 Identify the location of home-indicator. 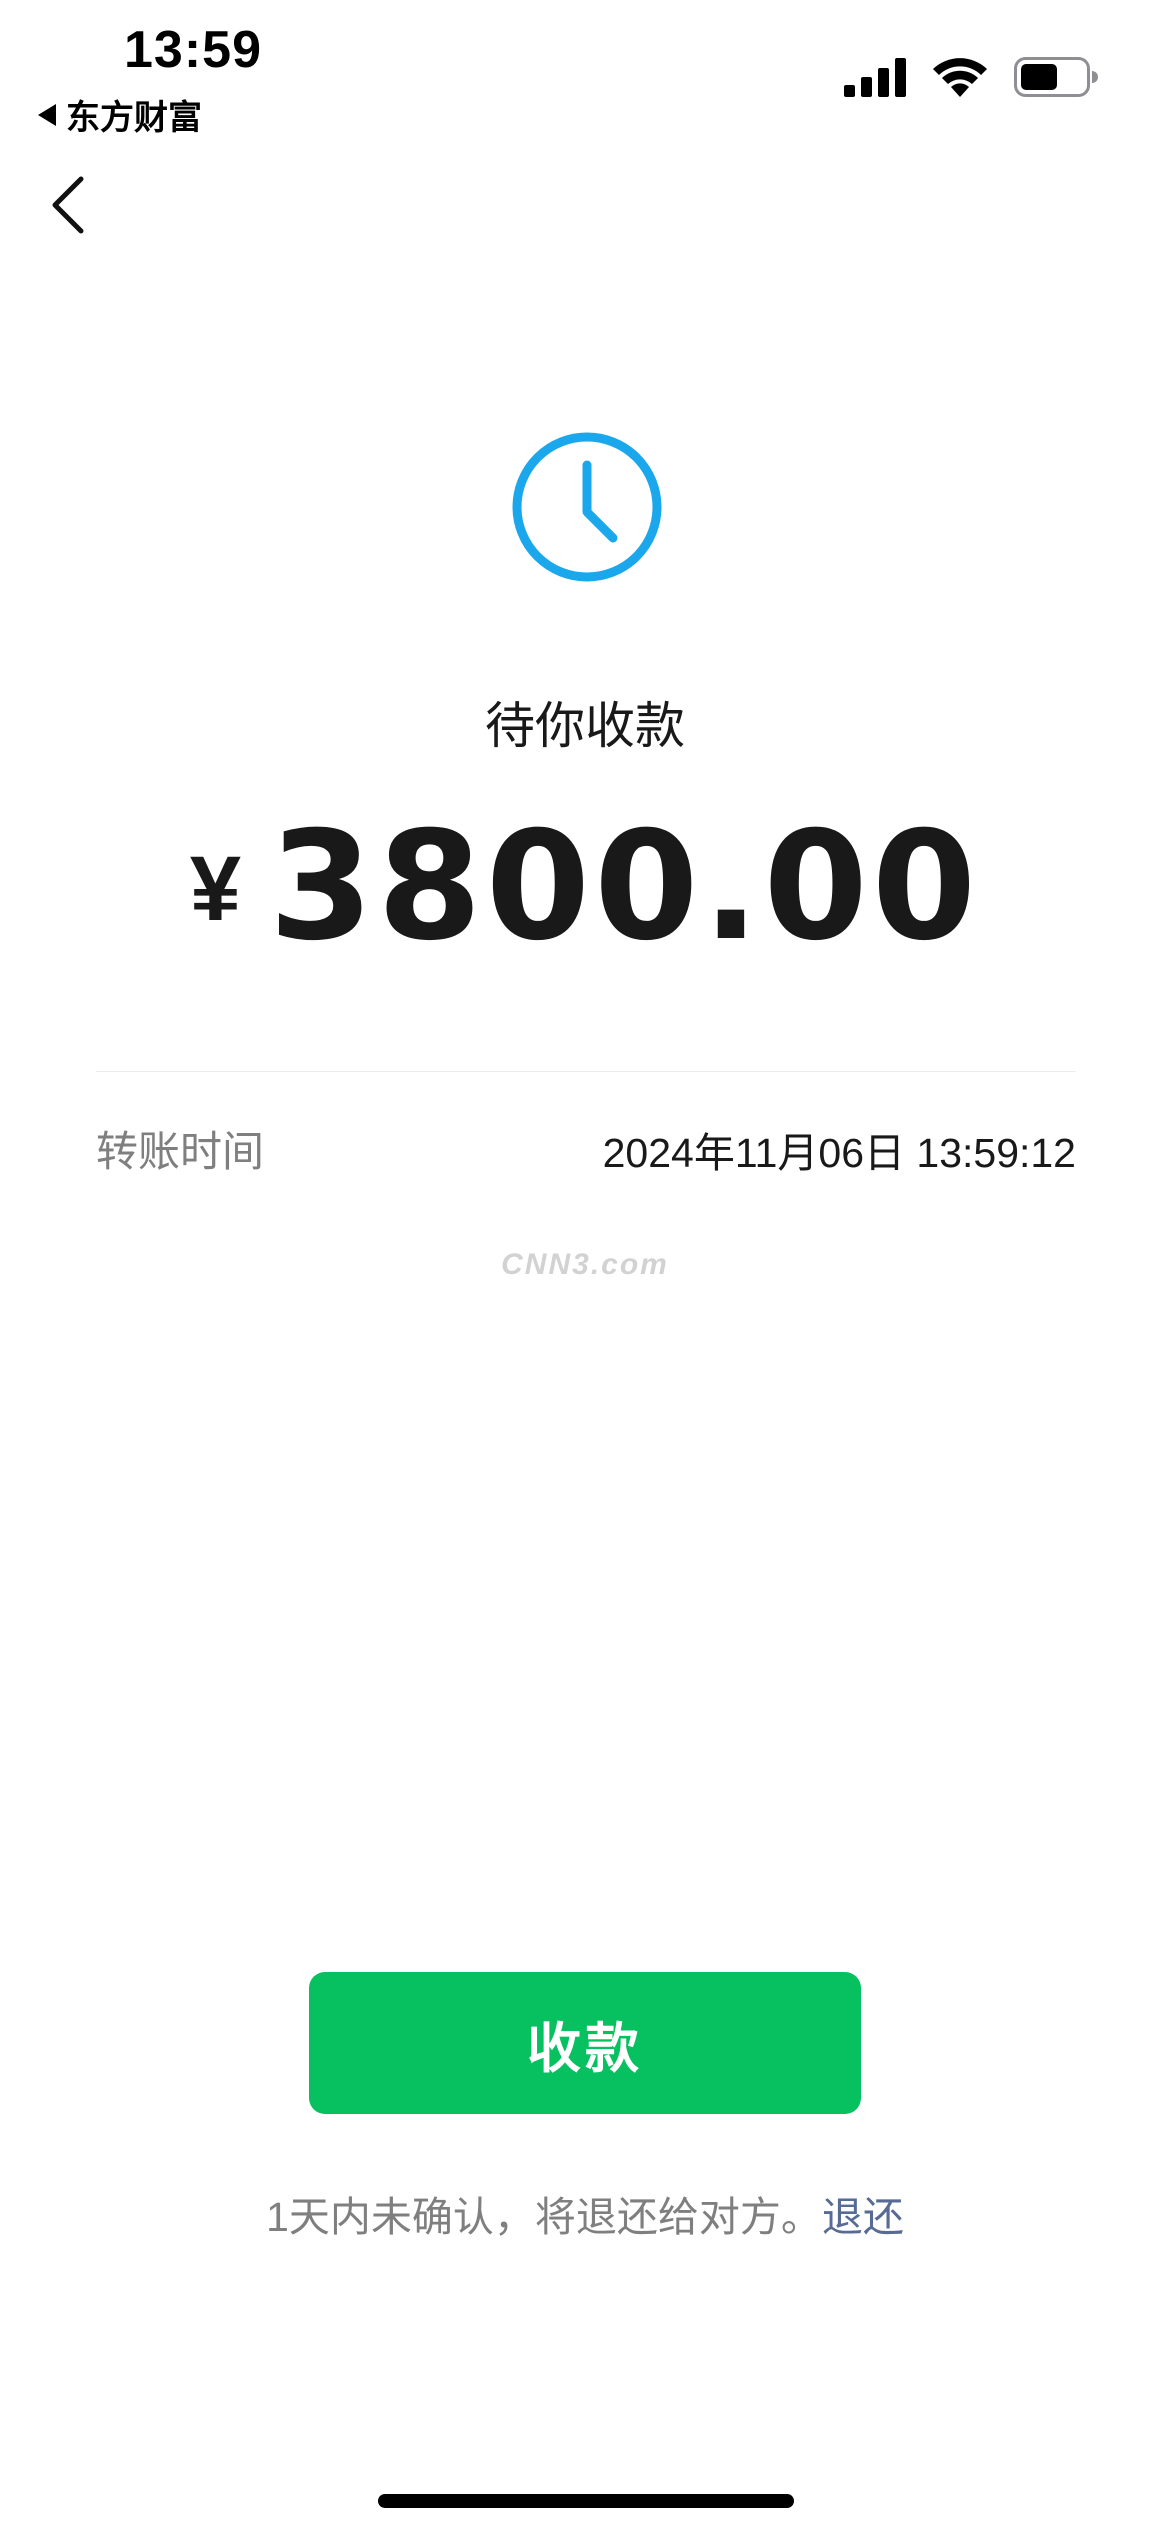
(586, 2501).